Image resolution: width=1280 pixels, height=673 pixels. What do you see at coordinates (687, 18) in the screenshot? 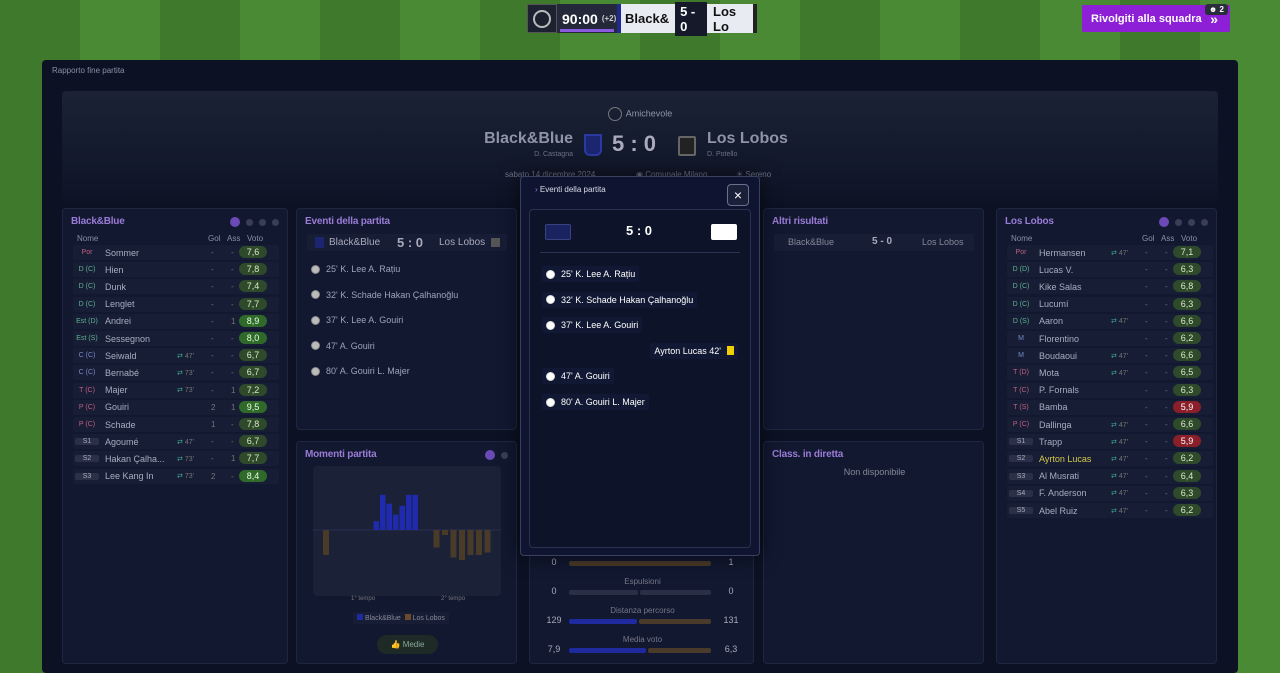
I see `scorebug-teams: Black& 5 - 0 Los Lo` at bounding box center [687, 18].